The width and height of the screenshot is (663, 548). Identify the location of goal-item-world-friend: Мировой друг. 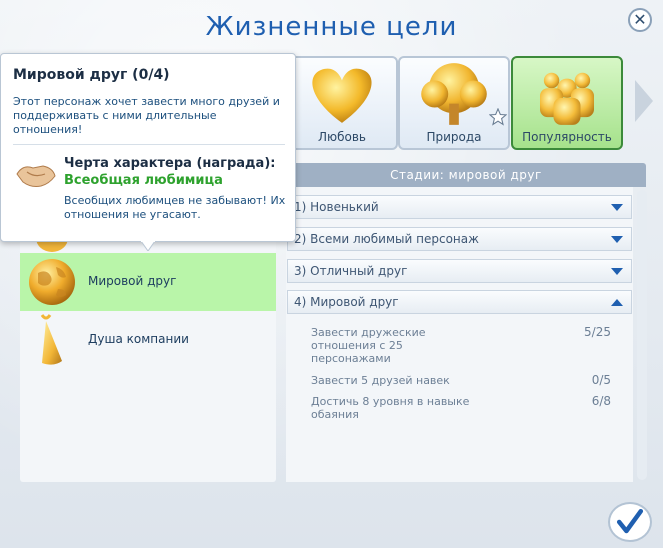
(148, 282).